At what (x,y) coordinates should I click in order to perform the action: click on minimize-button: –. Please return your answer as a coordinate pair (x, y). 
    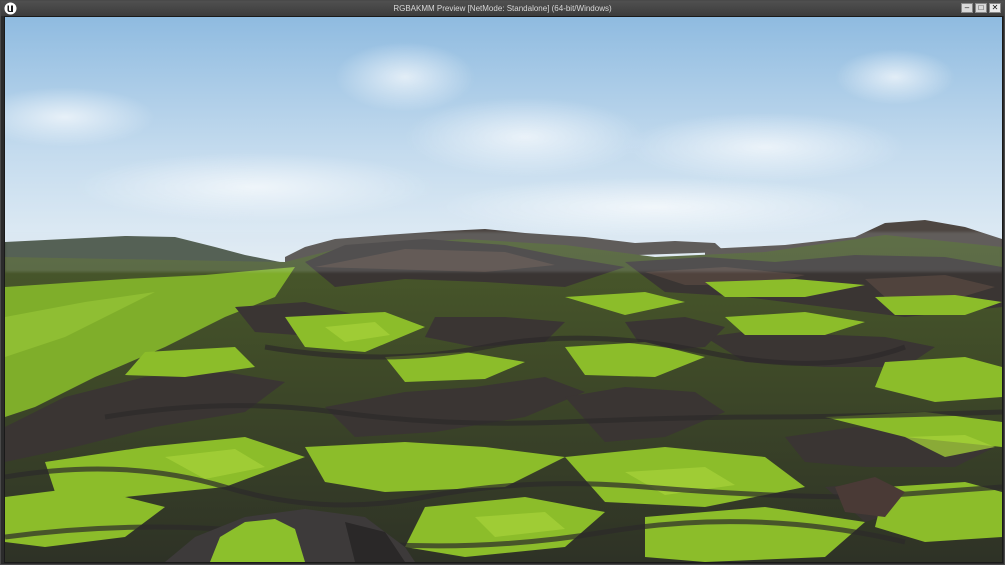
    Looking at the image, I should click on (967, 8).